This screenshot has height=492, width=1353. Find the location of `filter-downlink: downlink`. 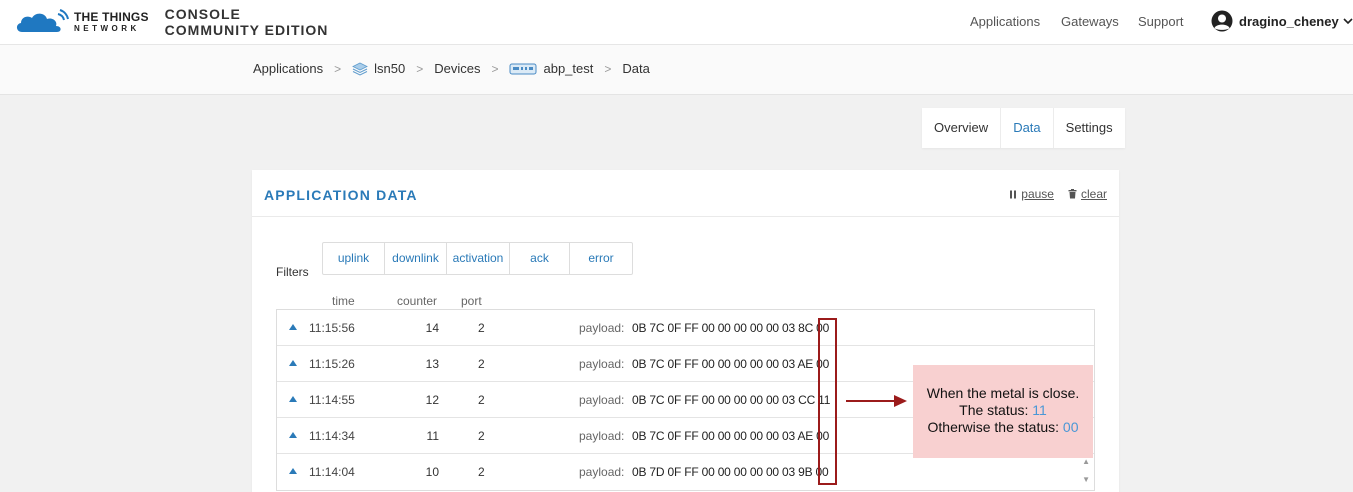

filter-downlink: downlink is located at coordinates (416, 258).